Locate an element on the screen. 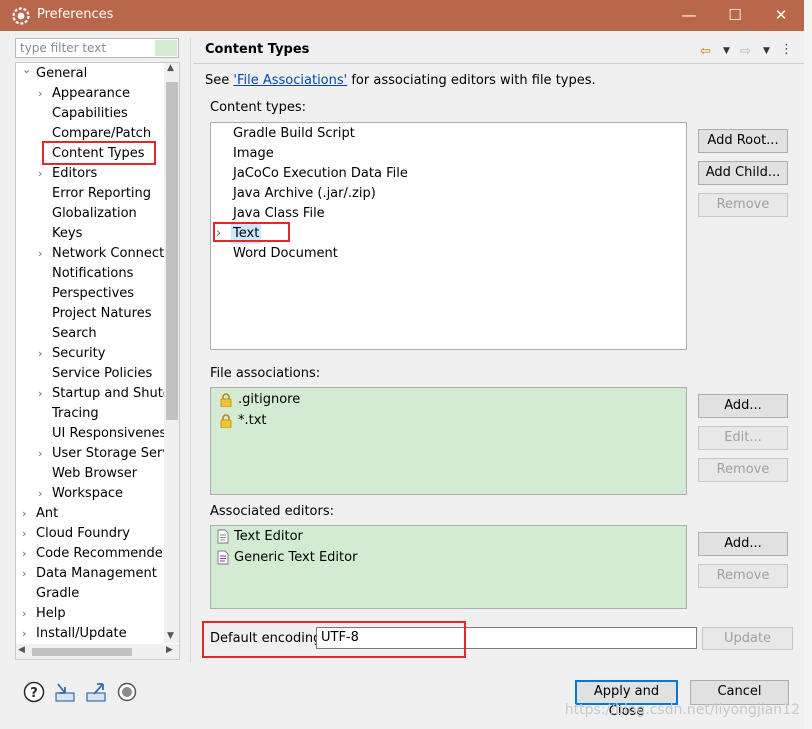 The width and height of the screenshot is (812, 729). tree-item: Error Reporting is located at coordinates (101, 194).